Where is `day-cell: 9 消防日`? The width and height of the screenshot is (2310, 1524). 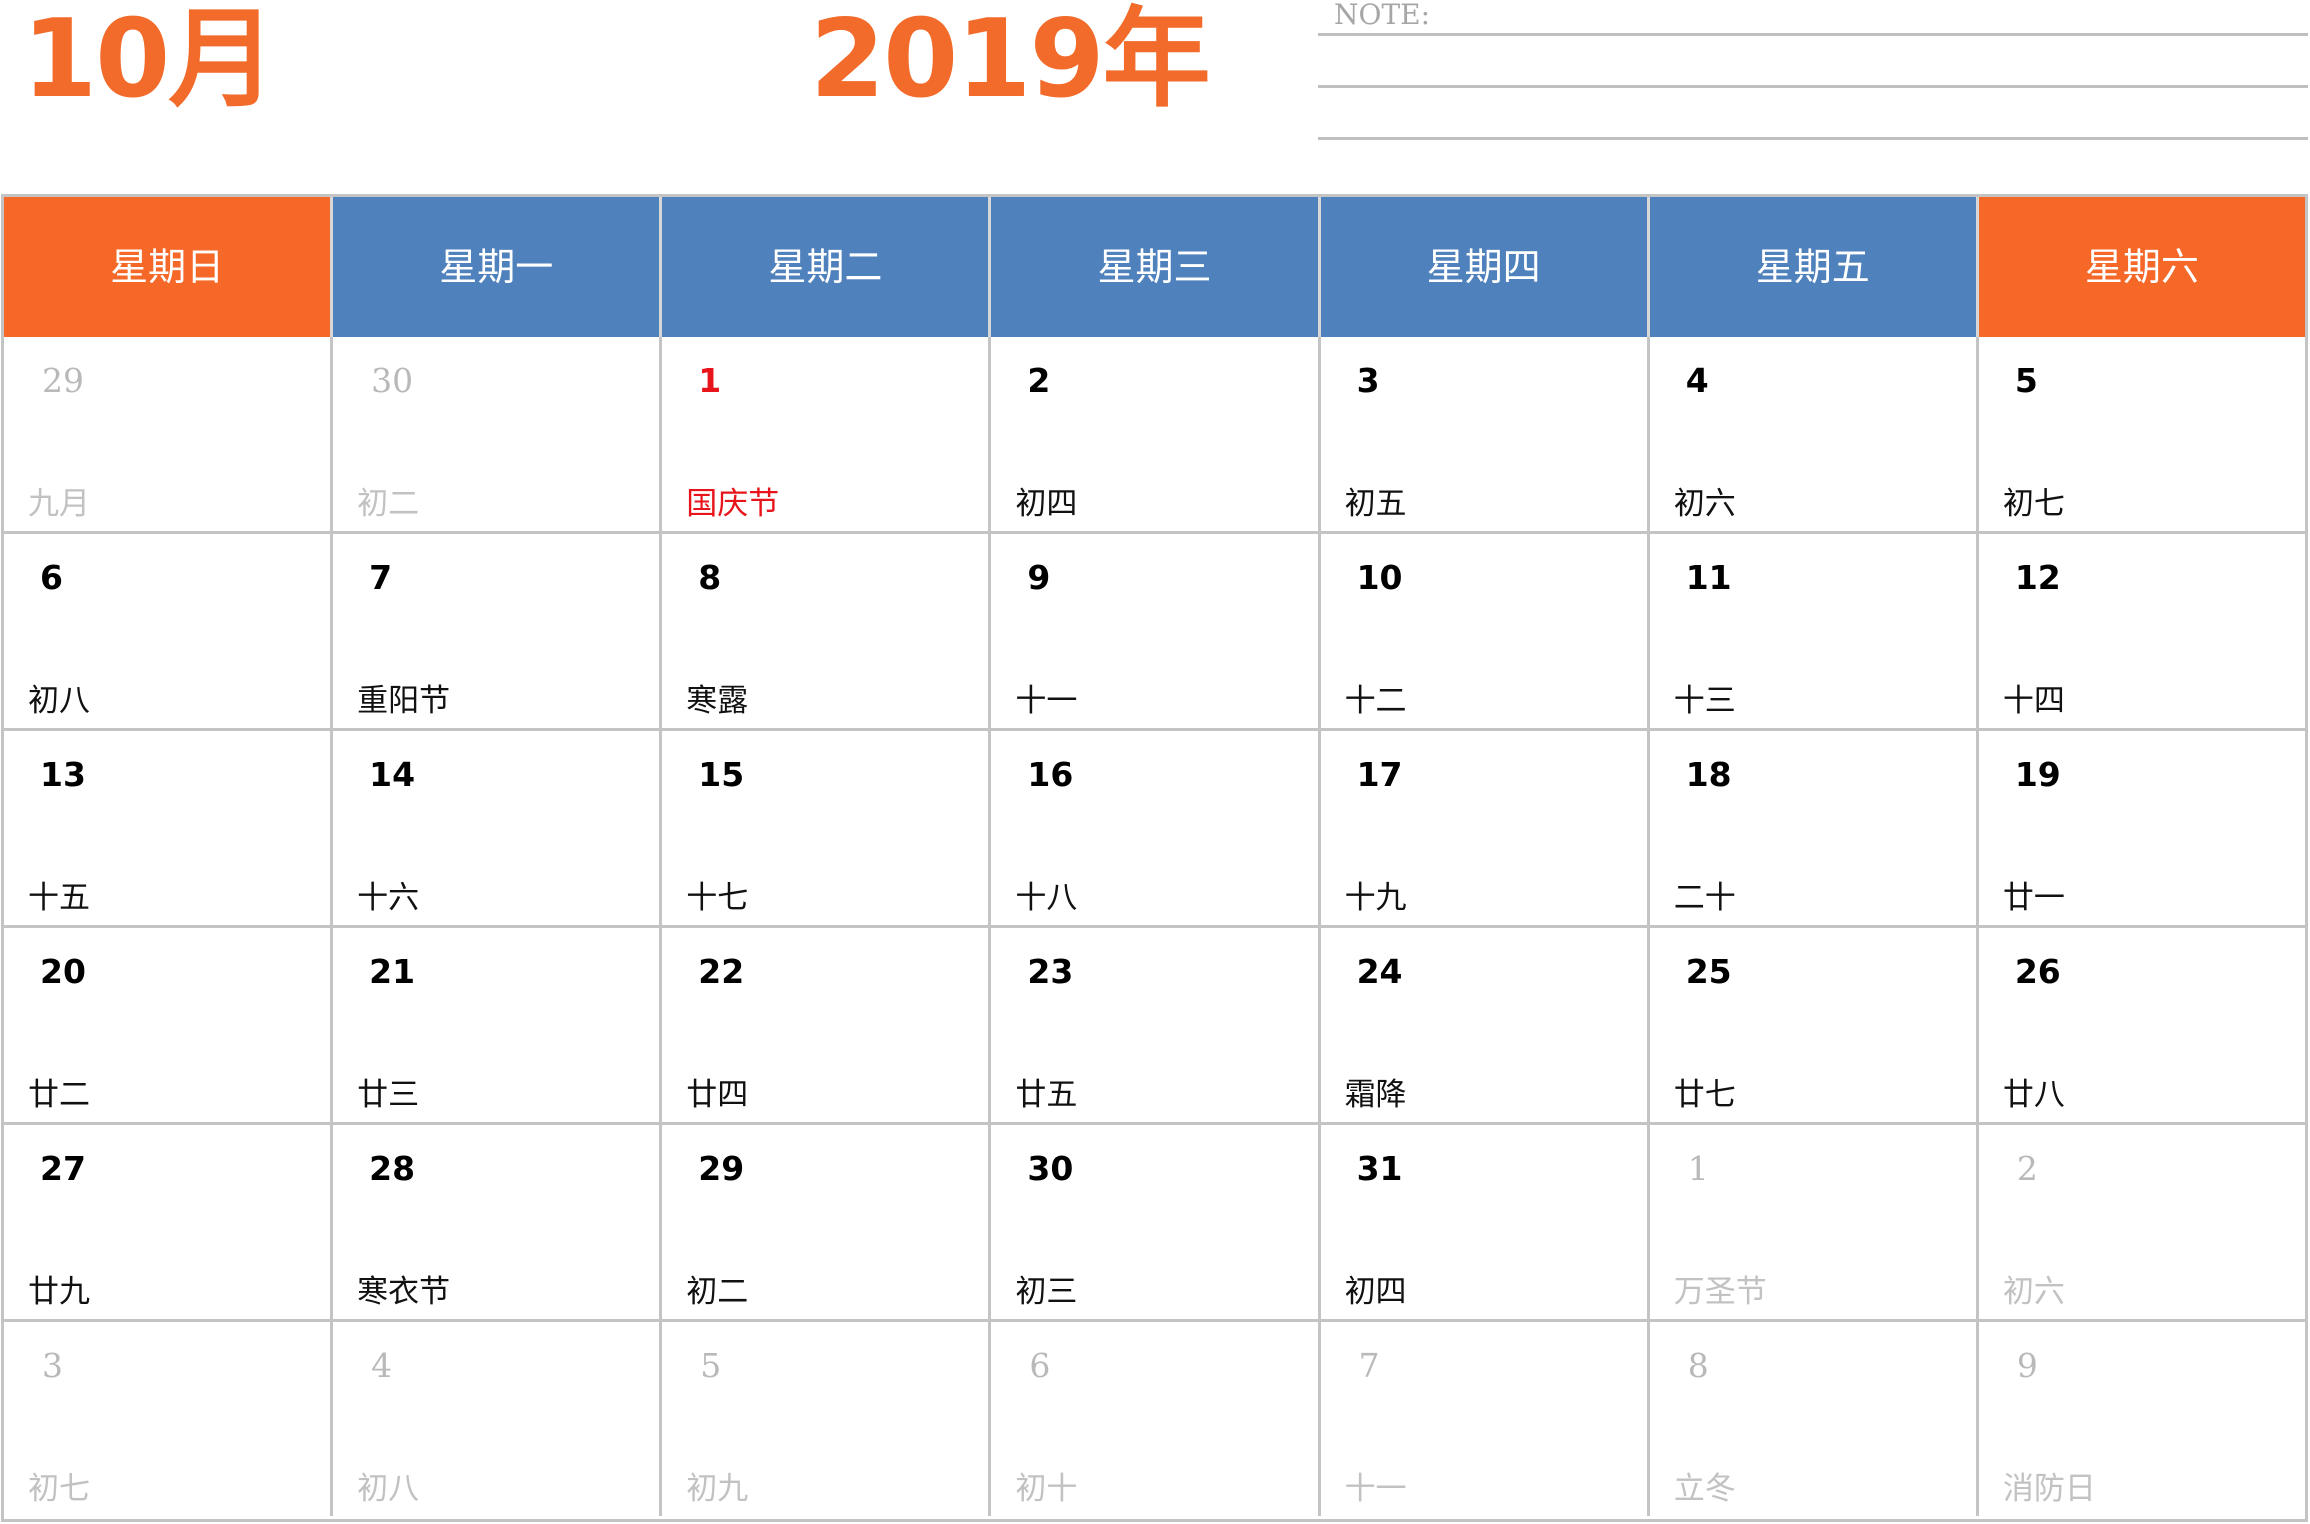 day-cell: 9 消防日 is located at coordinates (2142, 1419).